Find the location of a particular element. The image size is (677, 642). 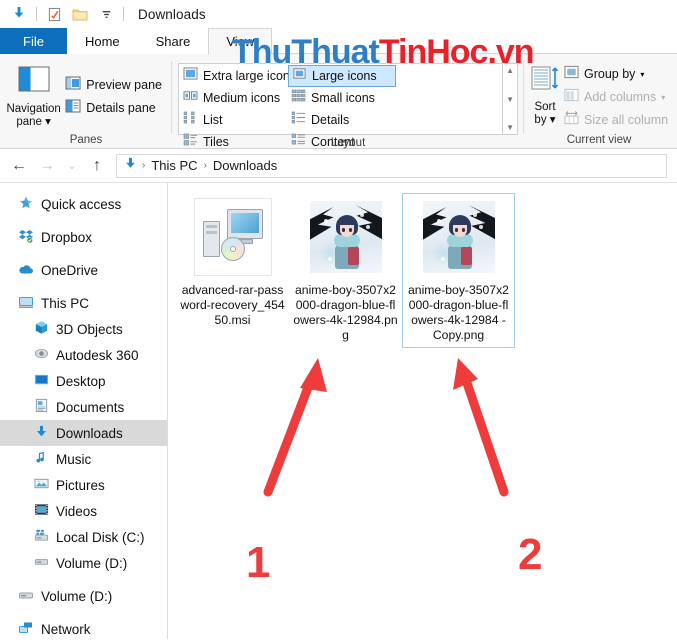

sidebar-item-3d-objects: 3D Objects is located at coordinates (83, 329).